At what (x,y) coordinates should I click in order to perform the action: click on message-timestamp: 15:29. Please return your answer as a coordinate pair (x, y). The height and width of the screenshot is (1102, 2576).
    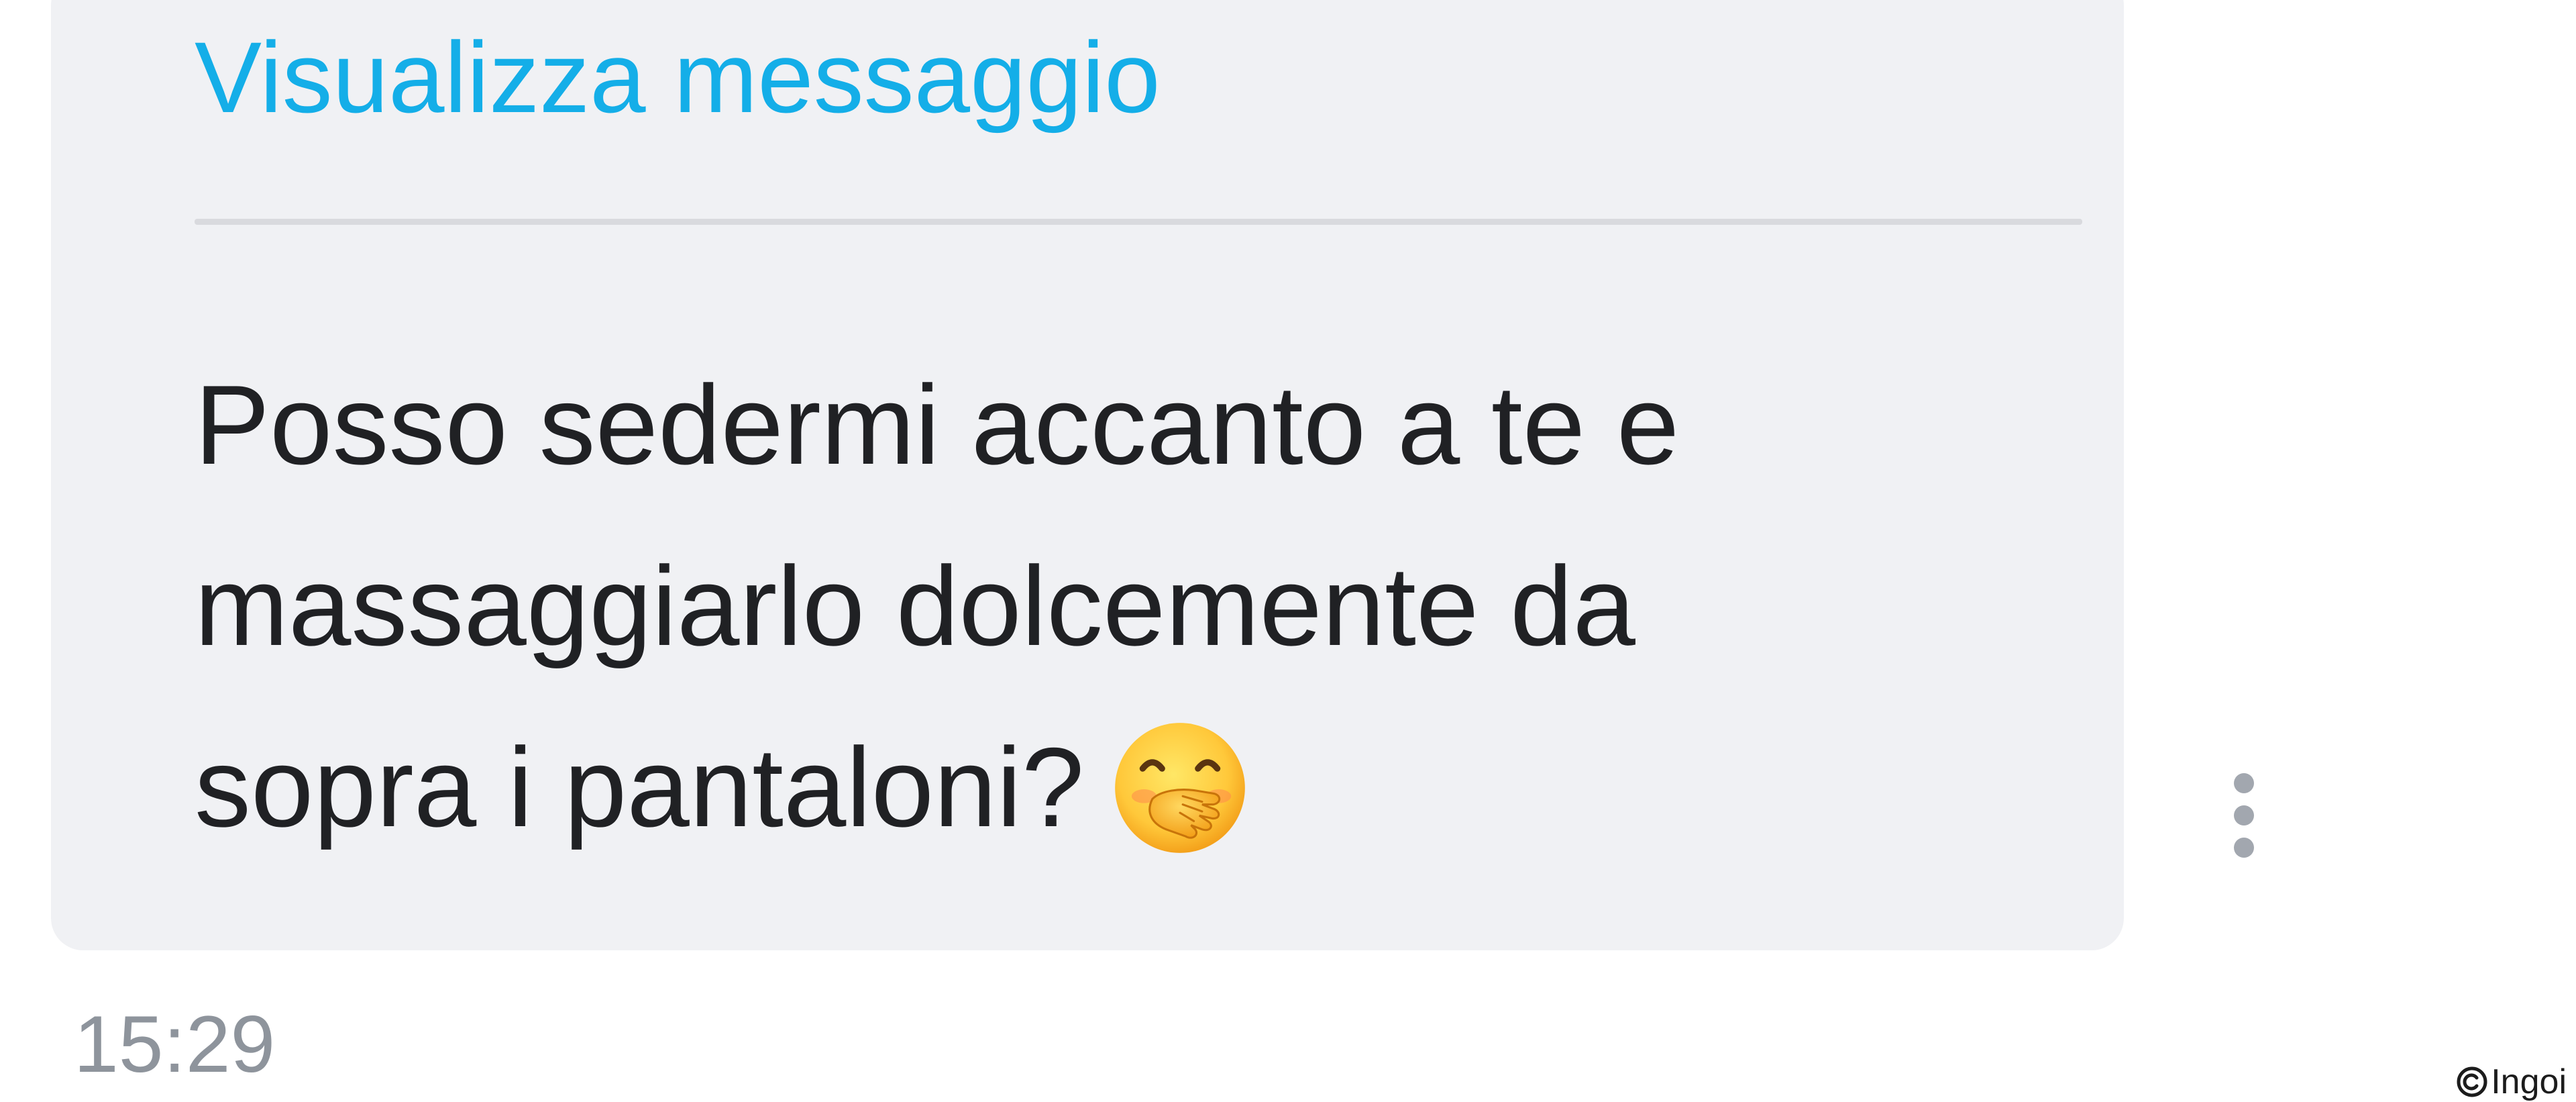
    Looking at the image, I should click on (175, 1044).